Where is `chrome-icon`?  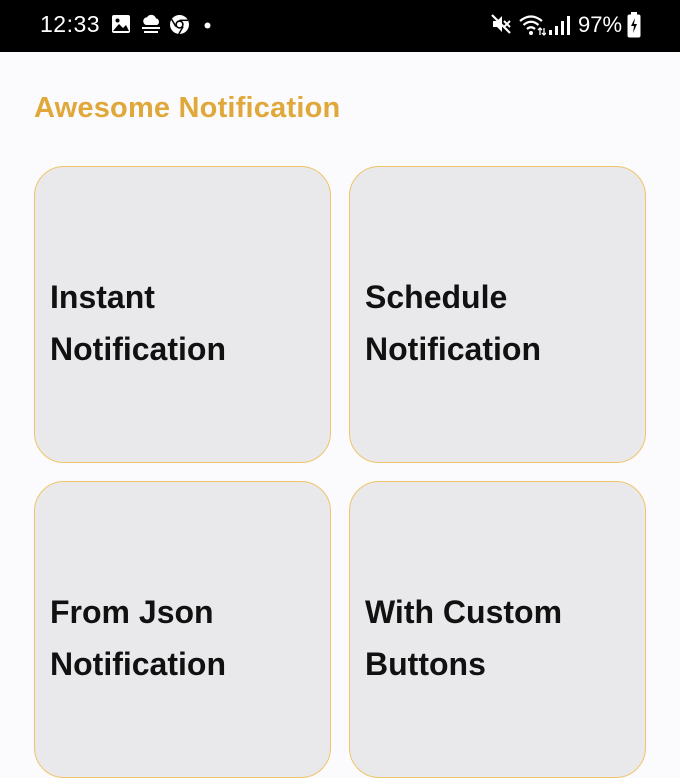 chrome-icon is located at coordinates (179, 25).